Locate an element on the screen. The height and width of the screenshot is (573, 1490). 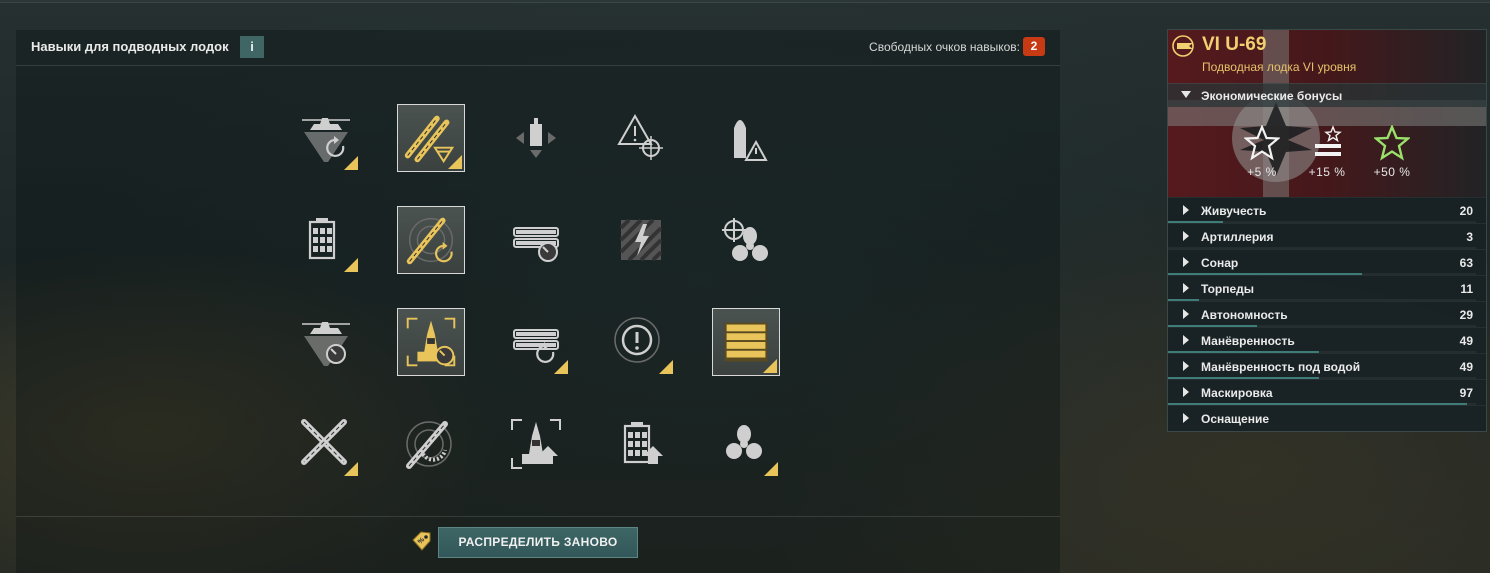
torpedo-radar-damage-icon is located at coordinates (429, 445).